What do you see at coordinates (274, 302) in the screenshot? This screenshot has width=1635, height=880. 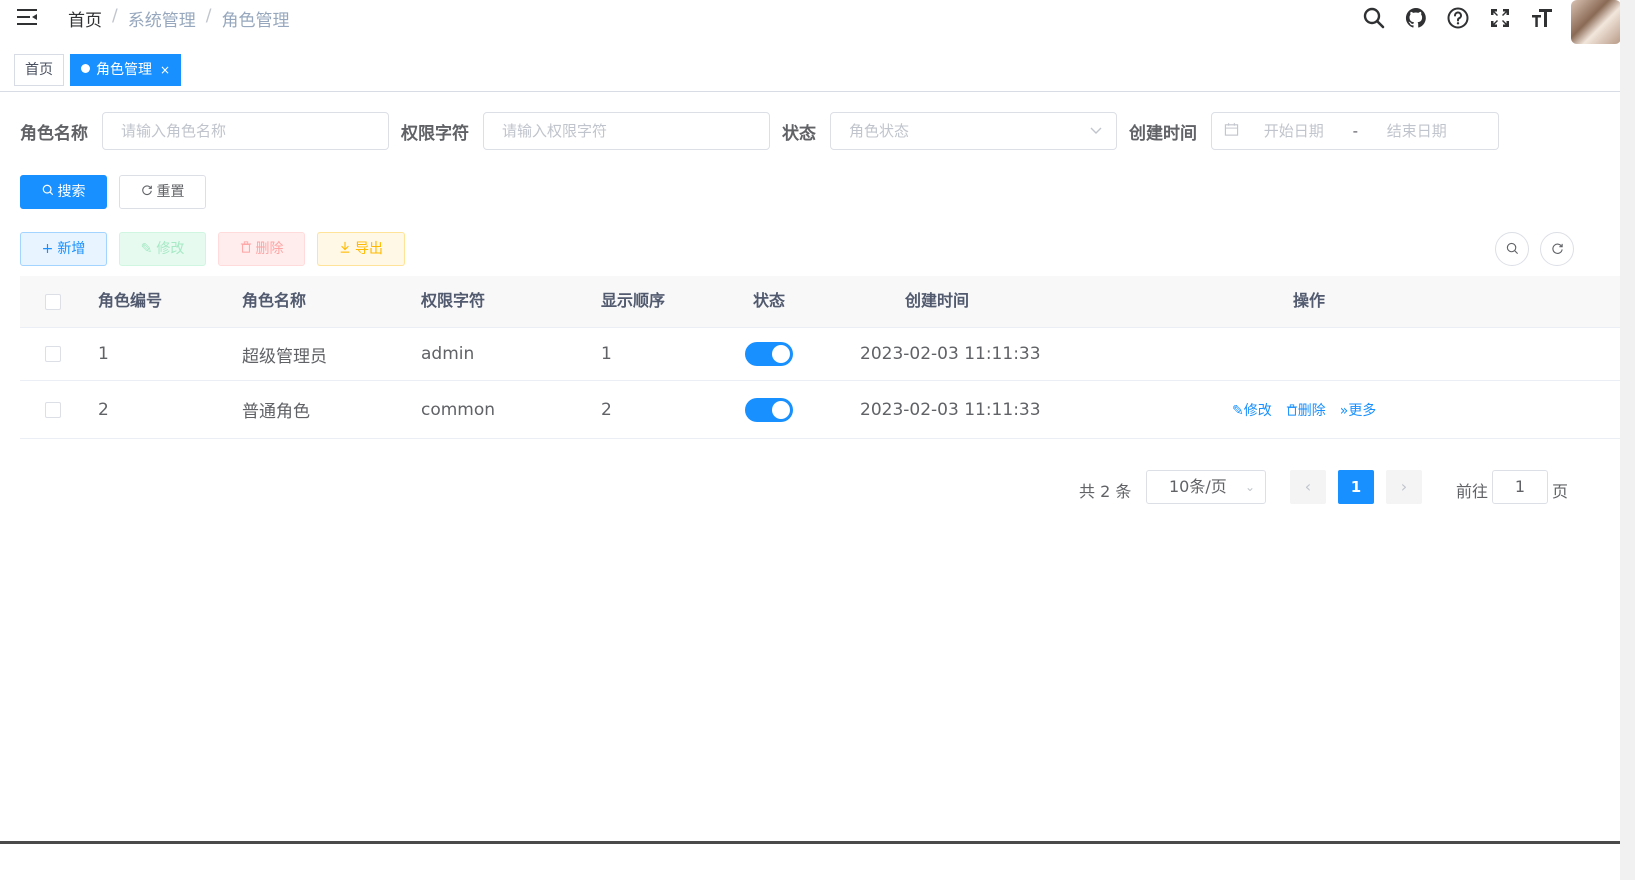 I see `column-header: 角色名称` at bounding box center [274, 302].